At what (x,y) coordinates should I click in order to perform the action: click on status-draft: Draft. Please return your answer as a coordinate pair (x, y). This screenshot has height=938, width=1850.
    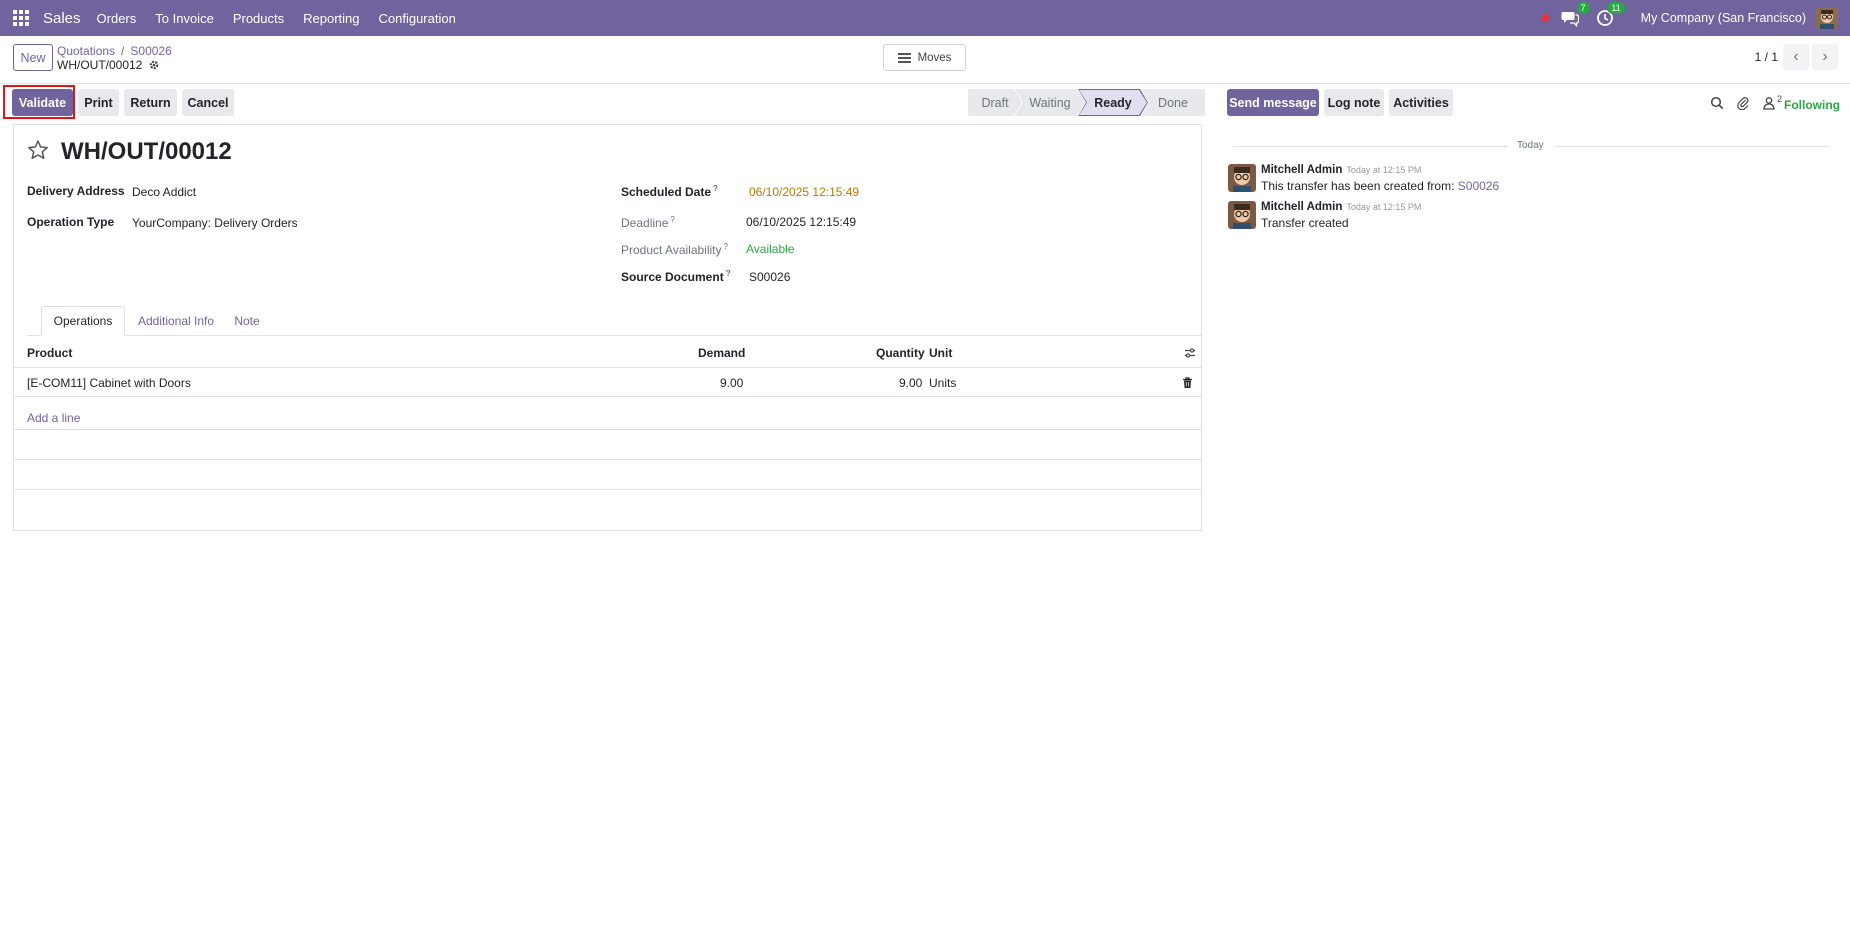
    Looking at the image, I should click on (995, 102).